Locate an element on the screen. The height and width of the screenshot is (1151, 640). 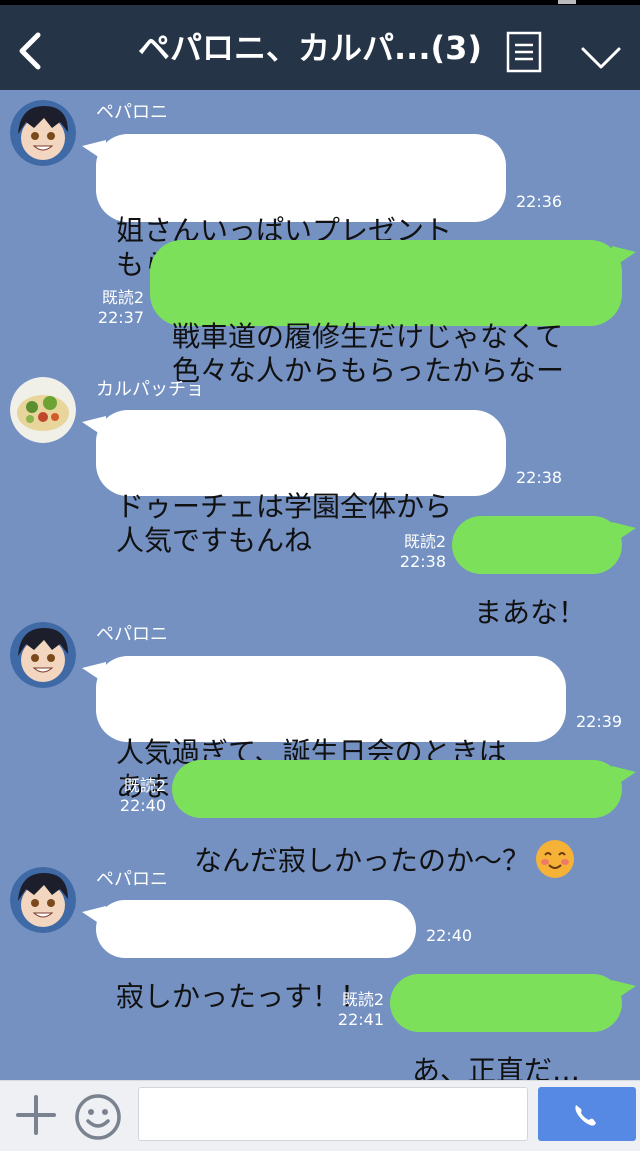
list-icon is located at coordinates (524, 52).